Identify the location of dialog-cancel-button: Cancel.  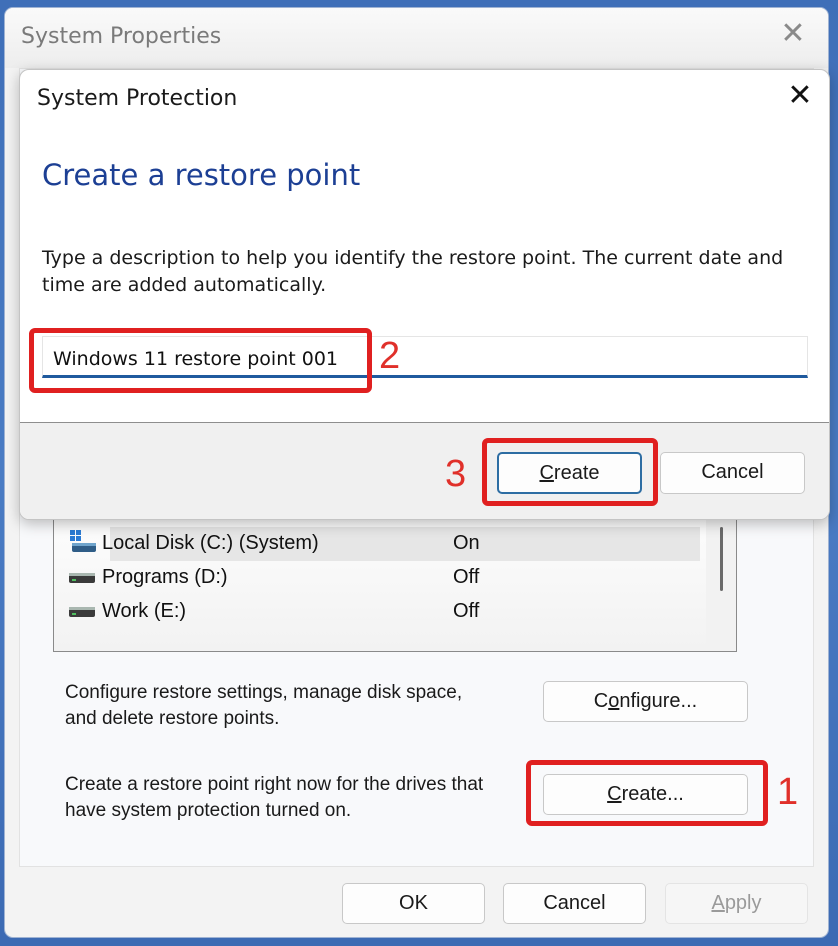
(732, 473).